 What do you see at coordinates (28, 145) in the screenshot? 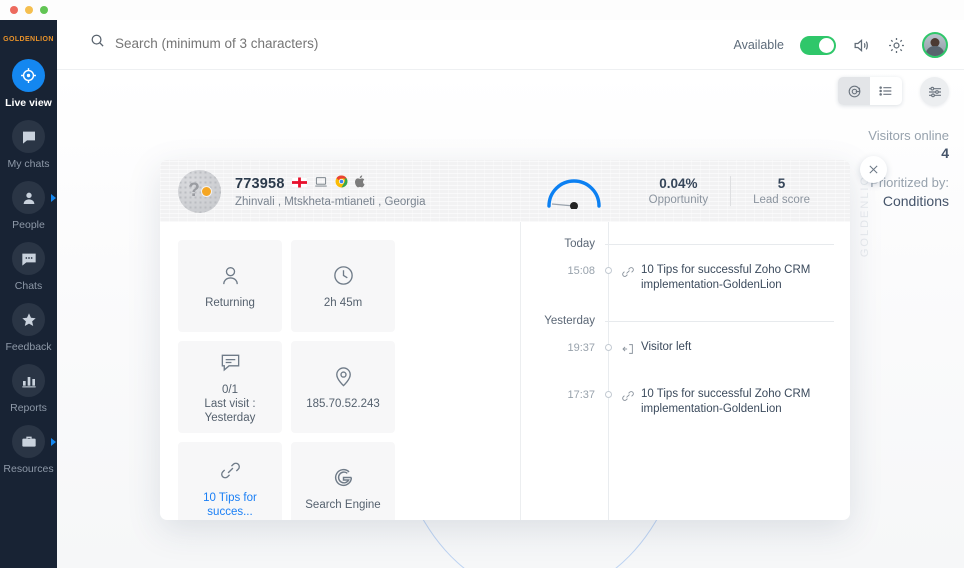
I see `sidebar-item-my-chats: My chats` at bounding box center [28, 145].